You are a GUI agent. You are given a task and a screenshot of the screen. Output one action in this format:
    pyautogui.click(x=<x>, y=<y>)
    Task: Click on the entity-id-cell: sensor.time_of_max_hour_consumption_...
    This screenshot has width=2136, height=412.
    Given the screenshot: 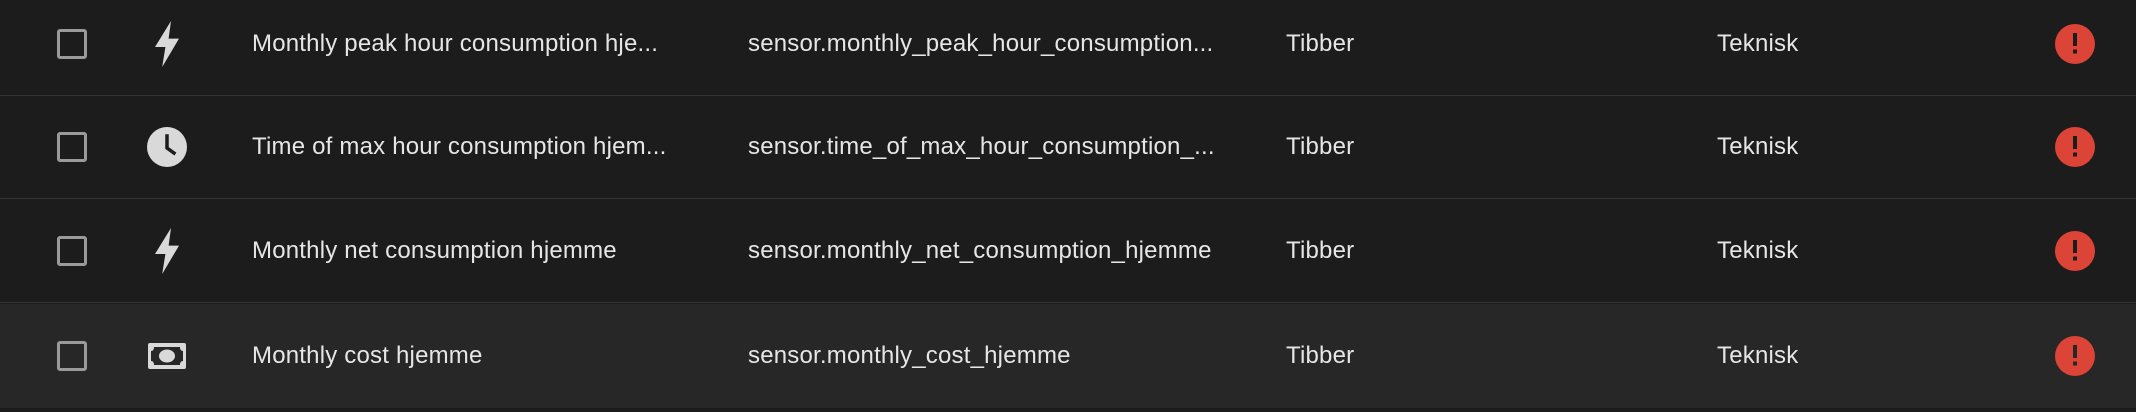 What is the action you would take?
    pyautogui.click(x=986, y=147)
    